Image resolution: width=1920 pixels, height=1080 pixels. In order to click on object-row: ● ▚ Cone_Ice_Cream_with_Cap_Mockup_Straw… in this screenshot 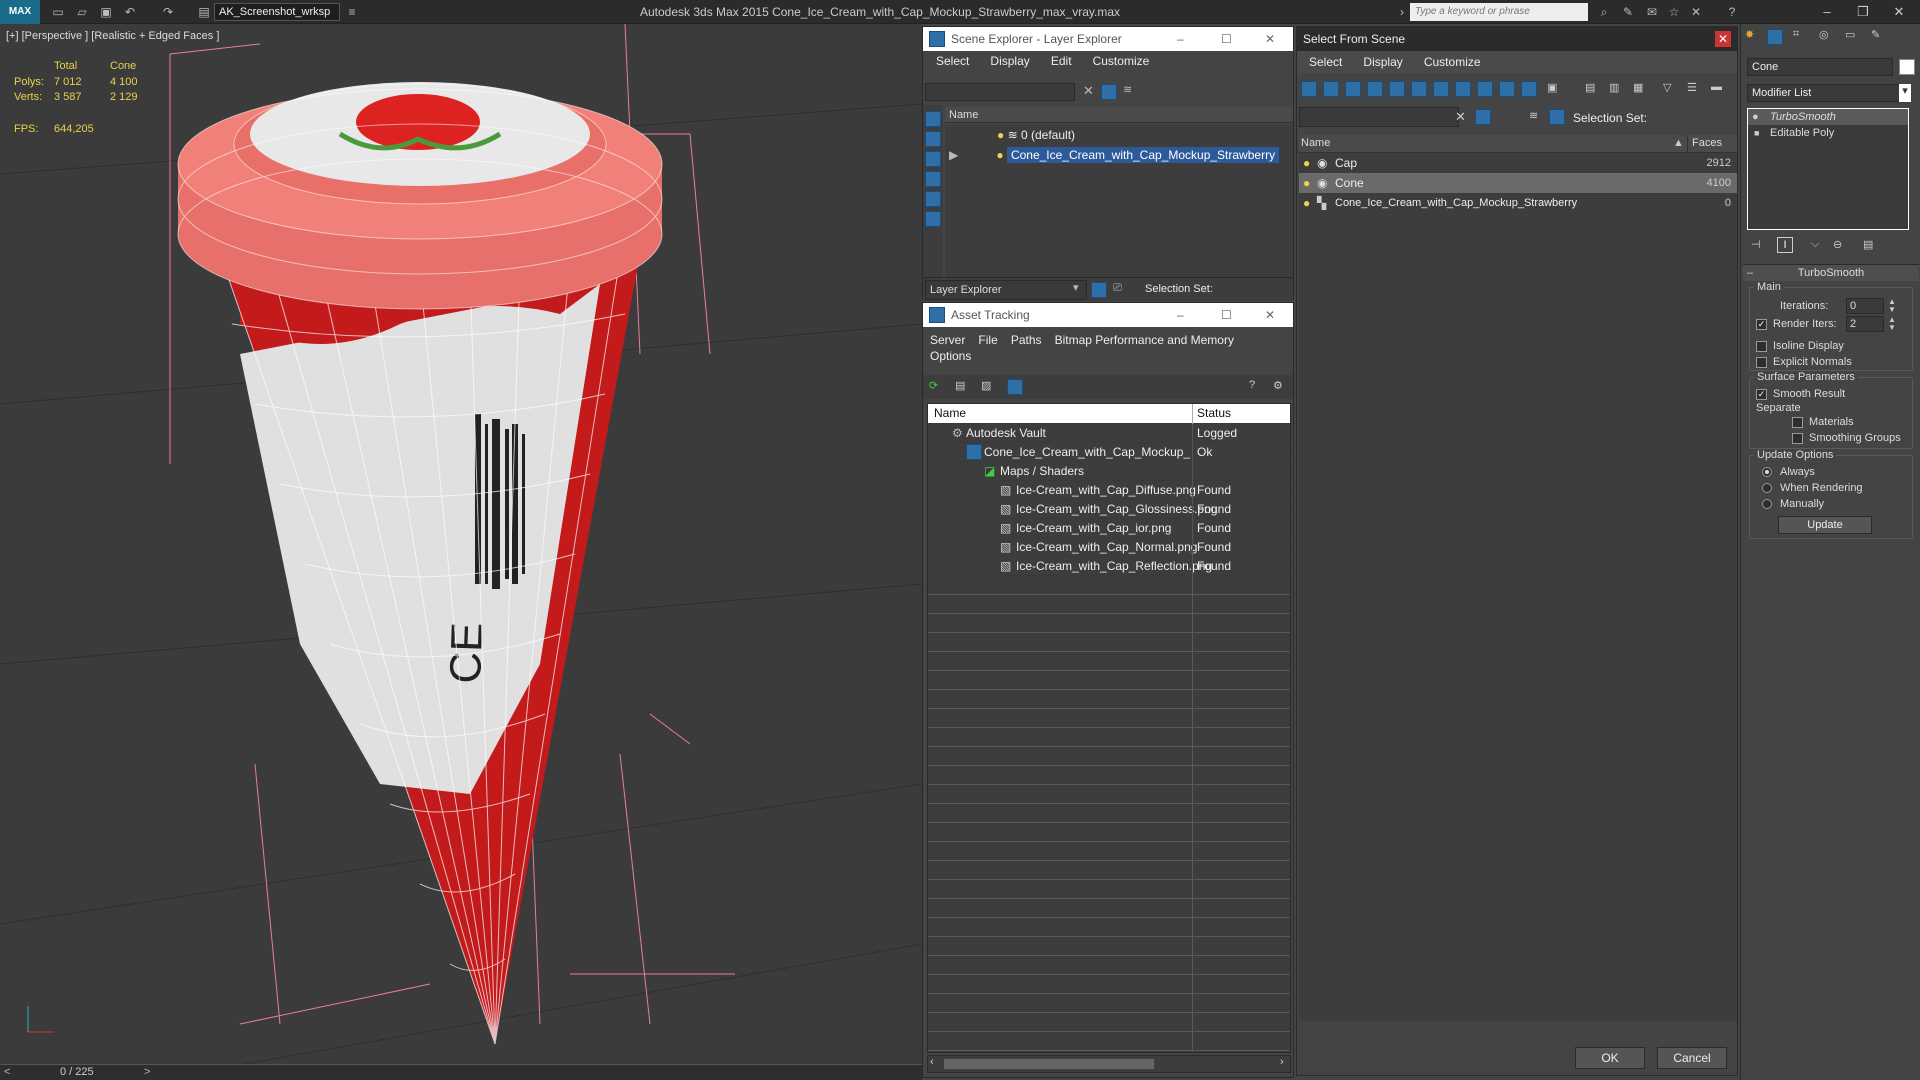, I will do `click(1518, 203)`.